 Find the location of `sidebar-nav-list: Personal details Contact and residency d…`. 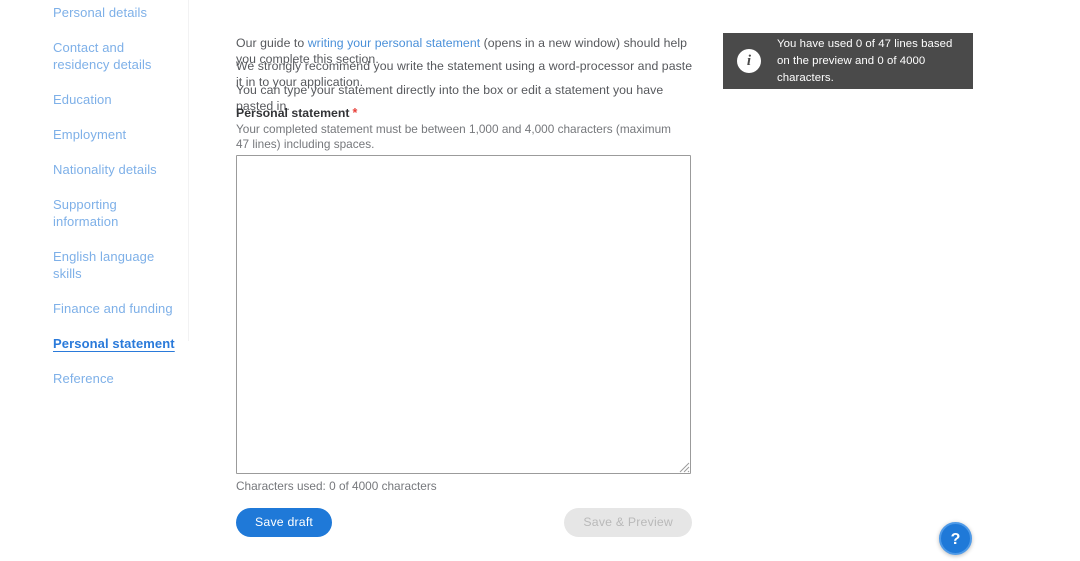

sidebar-nav-list: Personal details Contact and residency d… is located at coordinates (118, 204).